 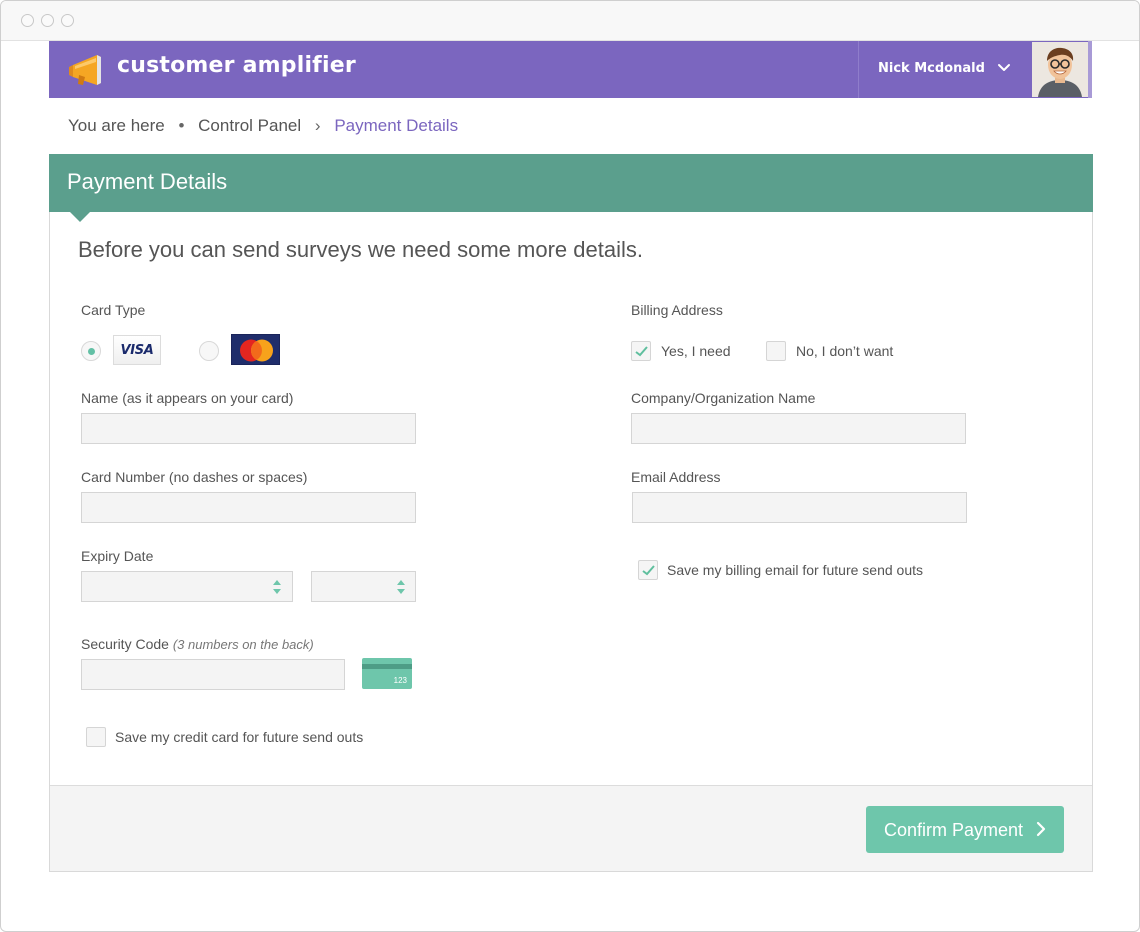 I want to click on breadcrumb-control-panel: Control Panel, so click(x=249, y=126).